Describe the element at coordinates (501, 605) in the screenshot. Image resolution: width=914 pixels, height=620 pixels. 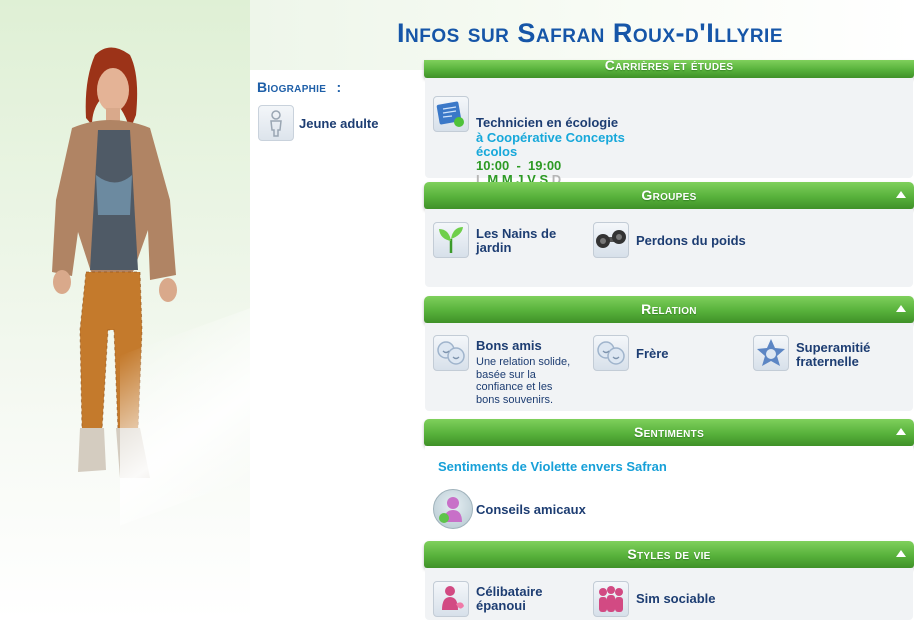
I see `lifestyle-name-line2: épanoui` at that location.